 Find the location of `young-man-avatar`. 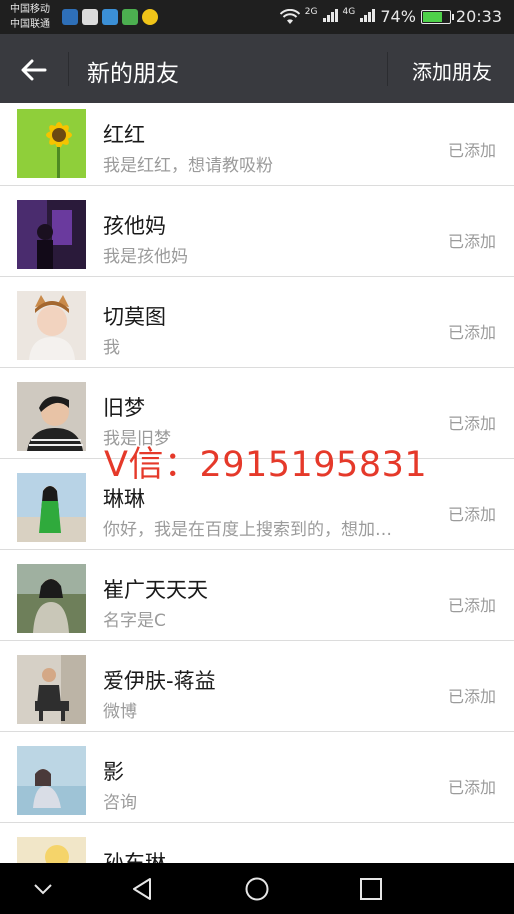

young-man-avatar is located at coordinates (51, 416).